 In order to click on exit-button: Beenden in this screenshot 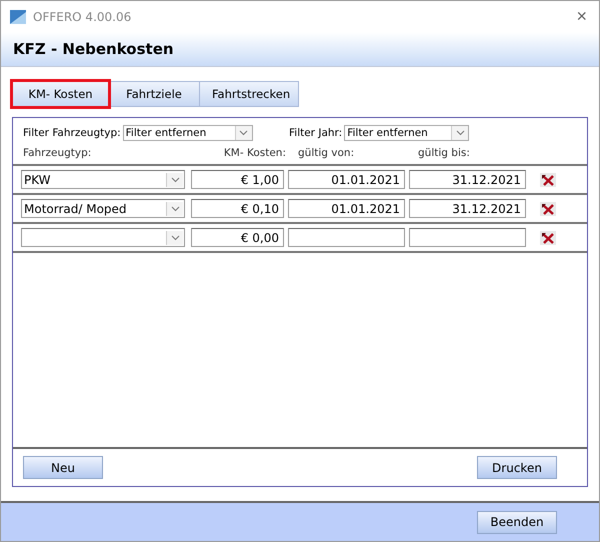, I will do `click(517, 522)`.